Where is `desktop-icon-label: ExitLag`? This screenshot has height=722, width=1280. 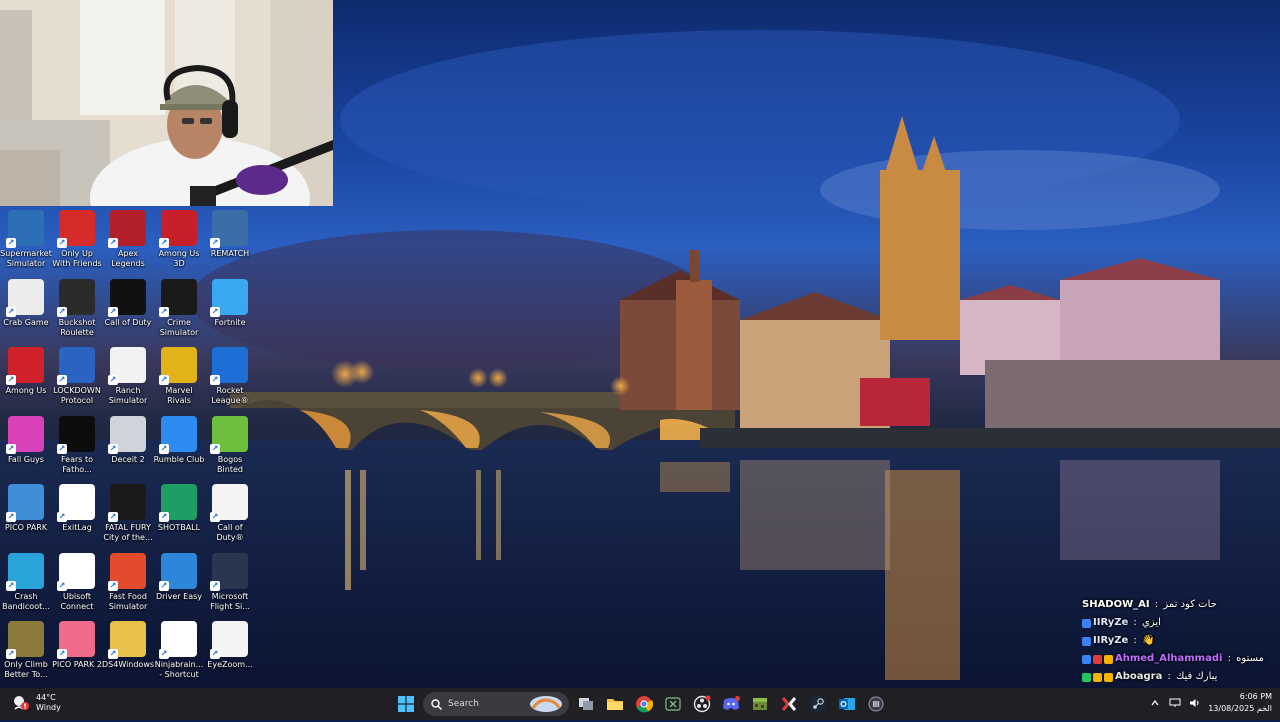
desktop-icon-label: ExitLag is located at coordinates (77, 527).